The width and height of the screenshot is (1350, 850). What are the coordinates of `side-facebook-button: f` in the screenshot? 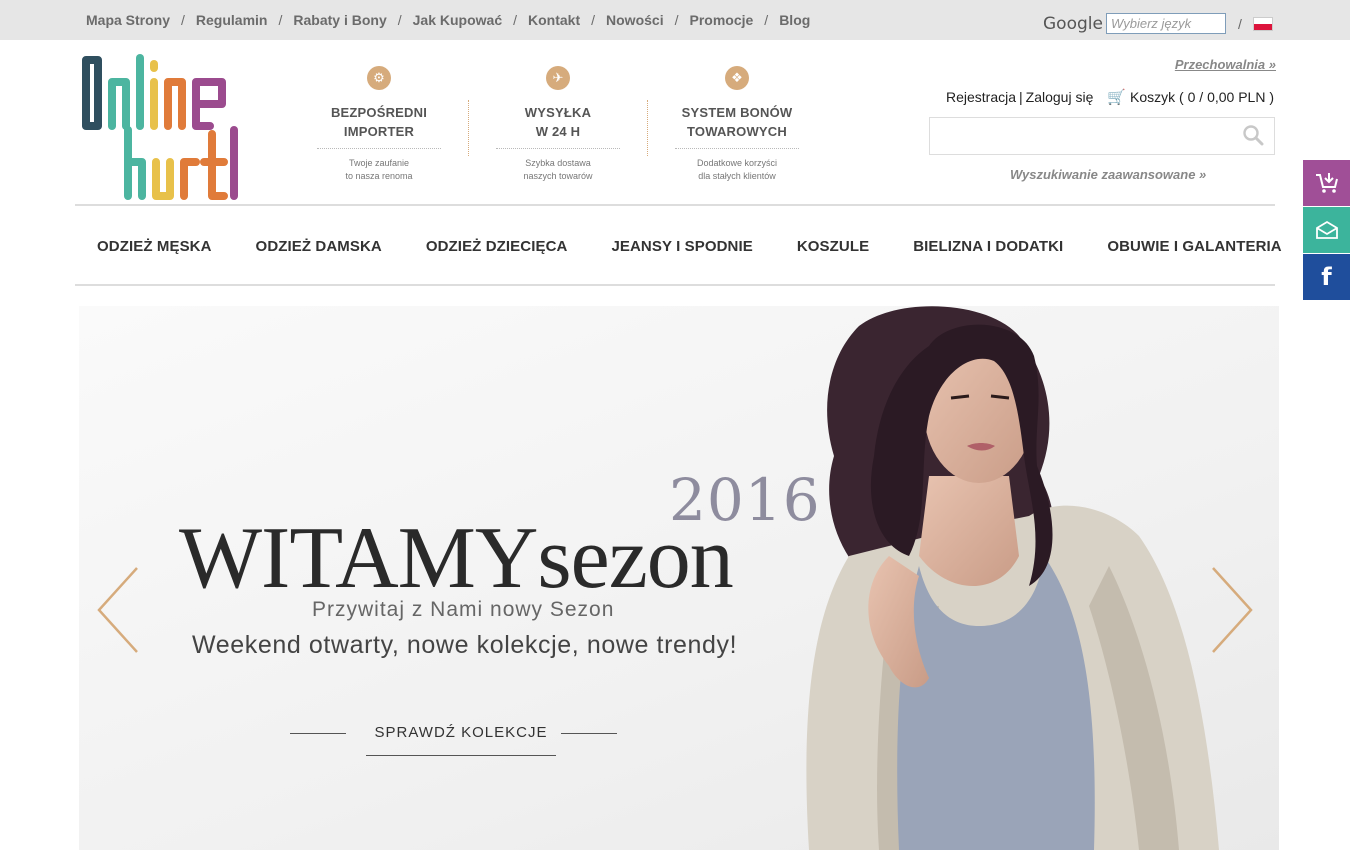 It's located at (1326, 277).